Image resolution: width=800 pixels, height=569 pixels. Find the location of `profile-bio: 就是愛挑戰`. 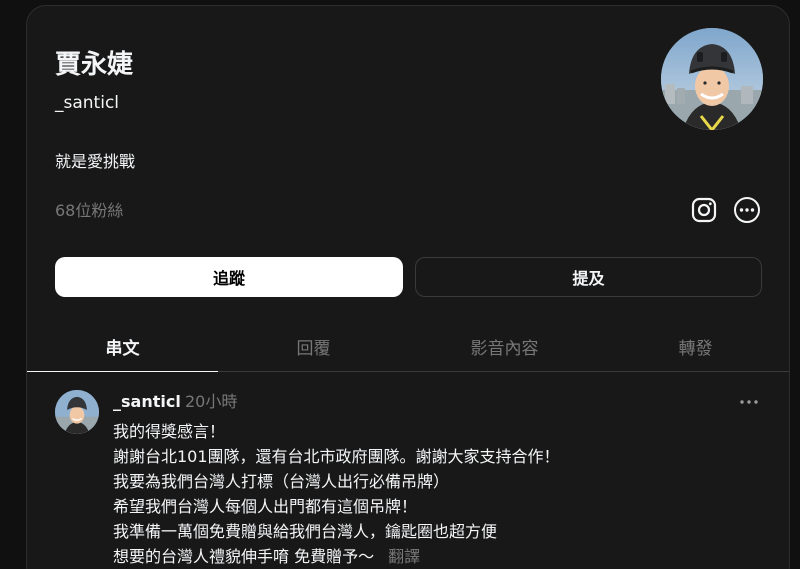

profile-bio: 就是愛挑戰 is located at coordinates (95, 161).